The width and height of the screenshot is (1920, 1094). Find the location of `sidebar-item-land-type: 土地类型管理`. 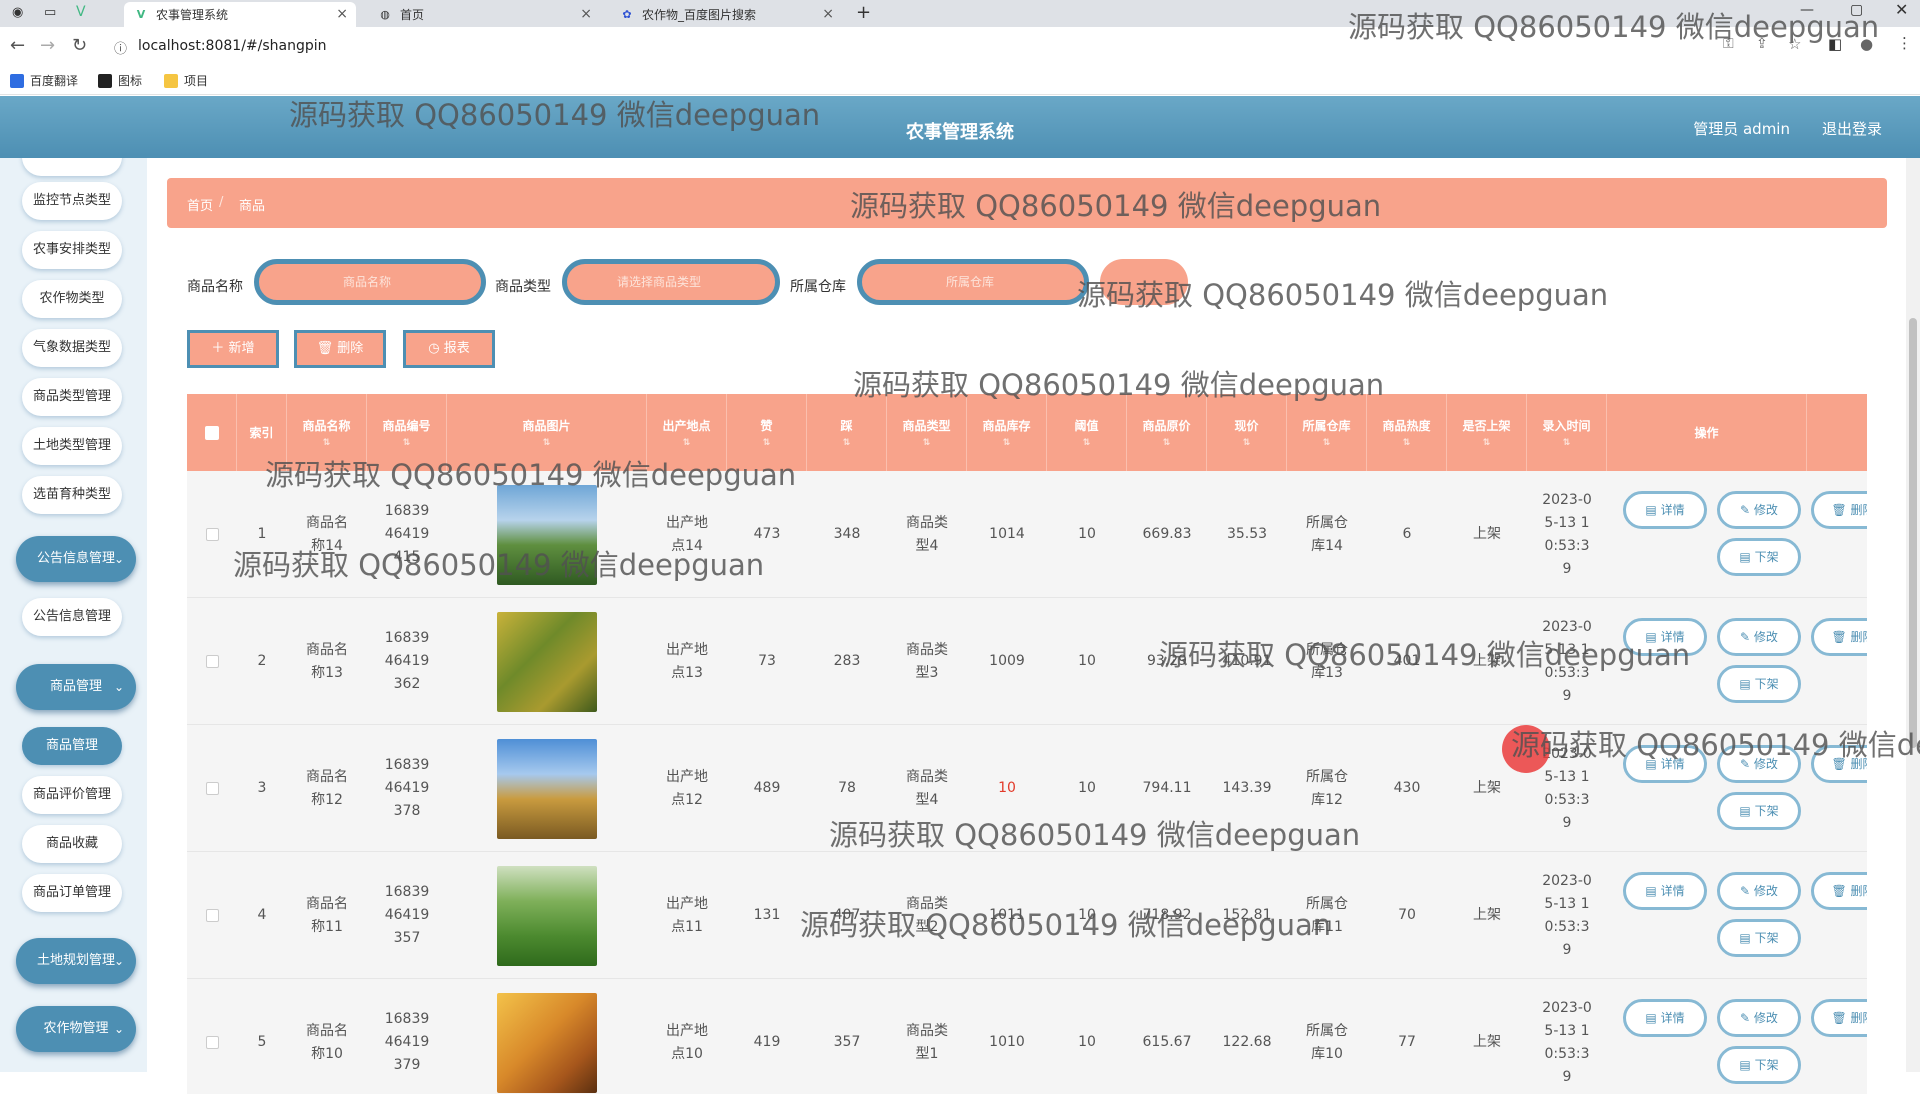

sidebar-item-land-type: 土地类型管理 is located at coordinates (72, 446).